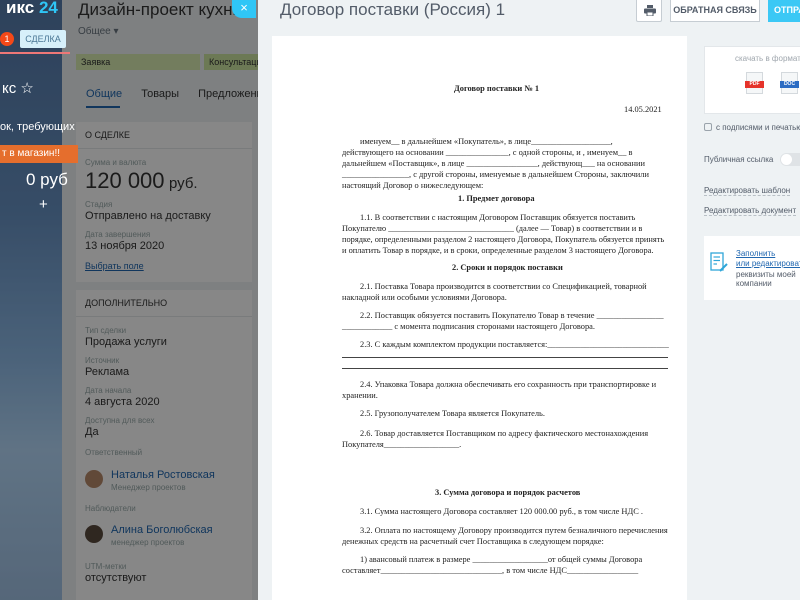 Image resolution: width=800 pixels, height=600 pixels. I want to click on download-box: скачать в формате: PDF DOC, so click(752, 80).